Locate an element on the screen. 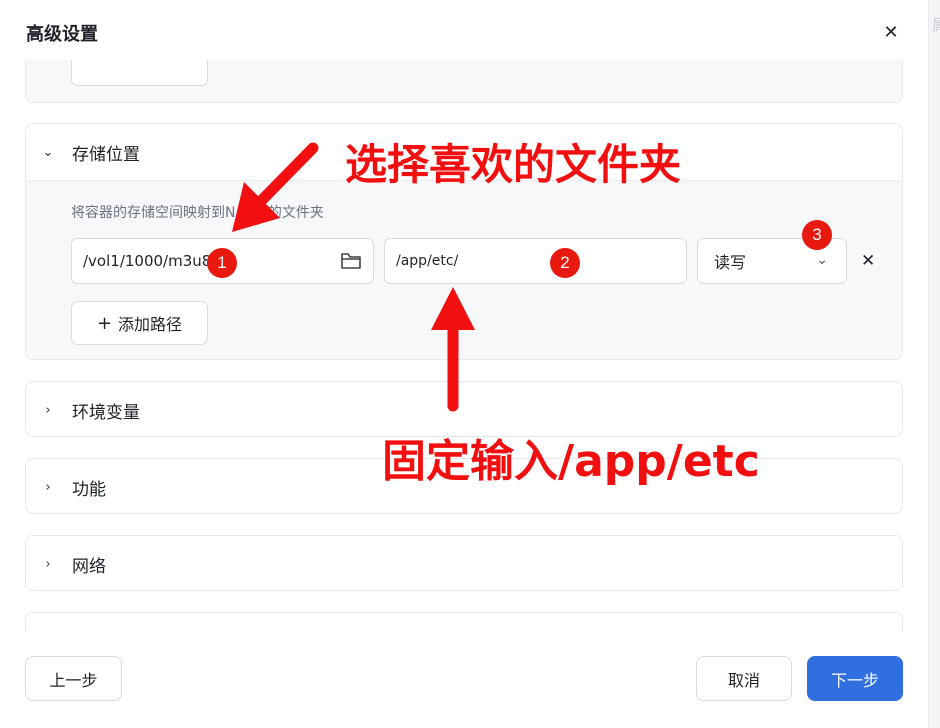 The width and height of the screenshot is (940, 728). annotation-badge-2: 2 is located at coordinates (565, 263).